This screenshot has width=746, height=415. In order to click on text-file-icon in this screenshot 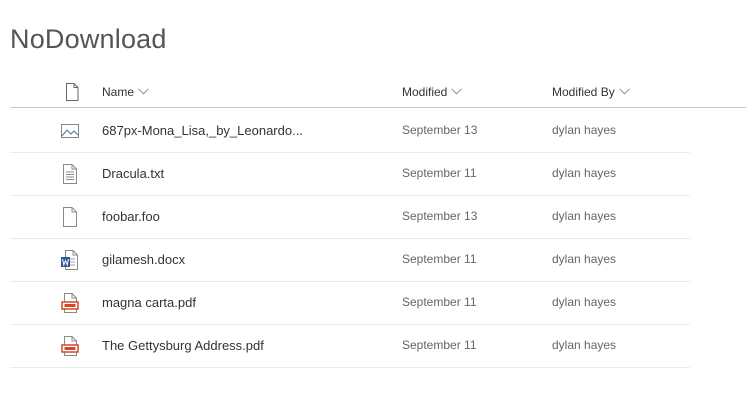, I will do `click(70, 174)`.